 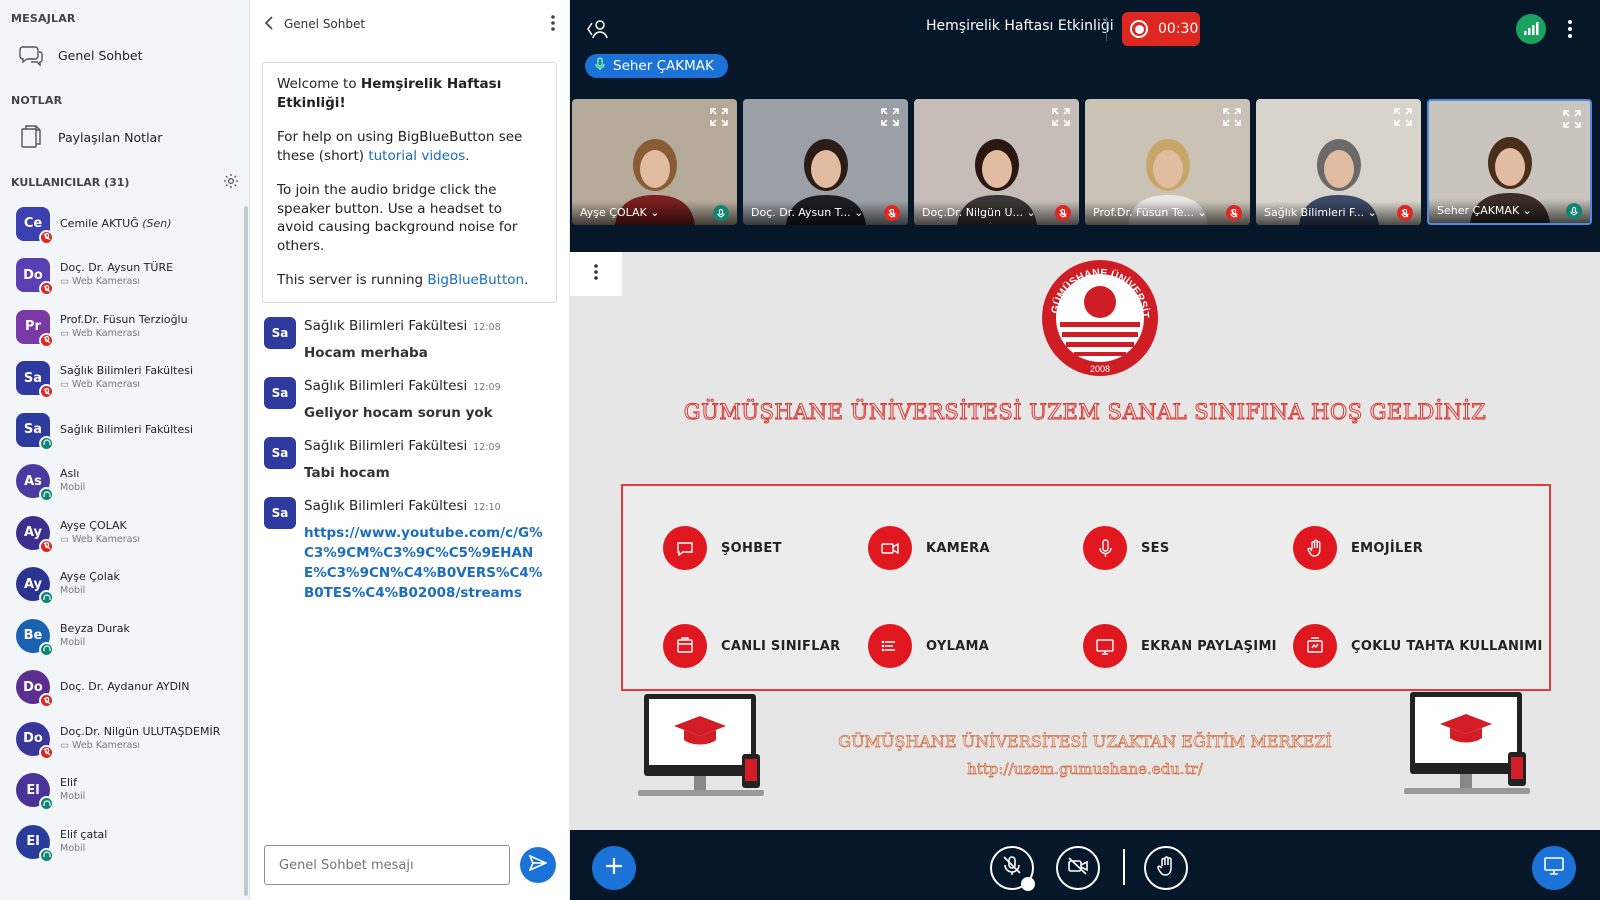 I want to click on tutorial-videos-link: tutorial videos, so click(x=416, y=156).